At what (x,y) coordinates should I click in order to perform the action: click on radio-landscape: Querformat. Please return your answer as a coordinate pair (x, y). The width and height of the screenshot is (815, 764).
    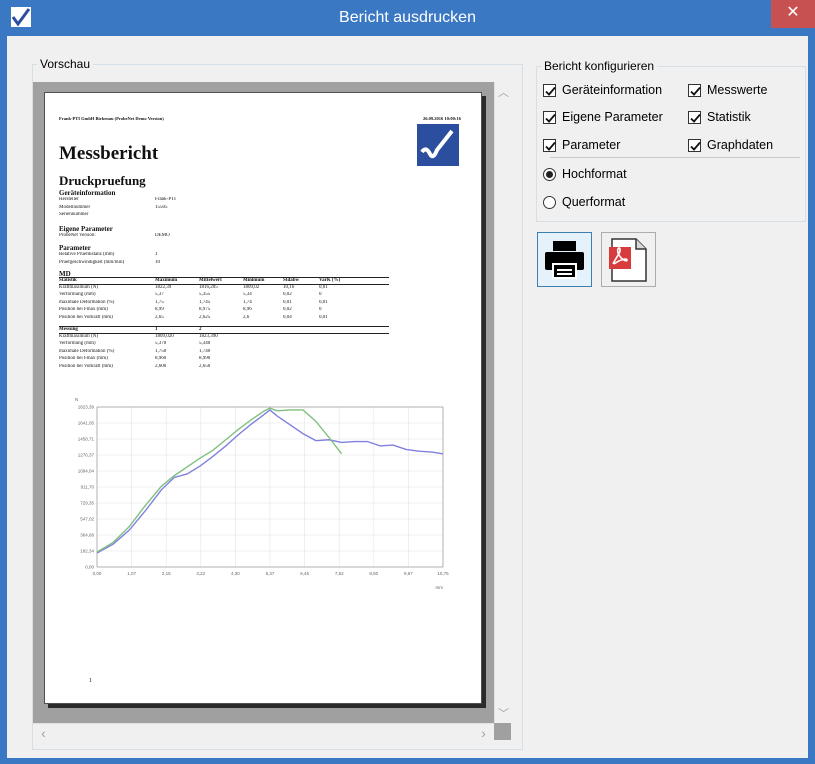
    Looking at the image, I should click on (584, 202).